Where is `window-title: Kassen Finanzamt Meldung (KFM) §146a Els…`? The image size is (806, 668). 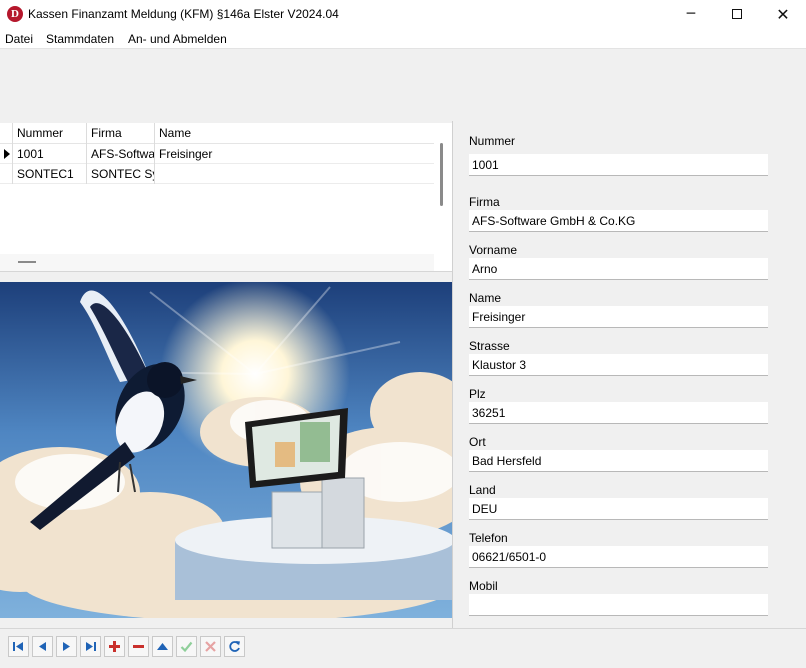
window-title: Kassen Finanzamt Meldung (KFM) §146a Els… is located at coordinates (183, 14).